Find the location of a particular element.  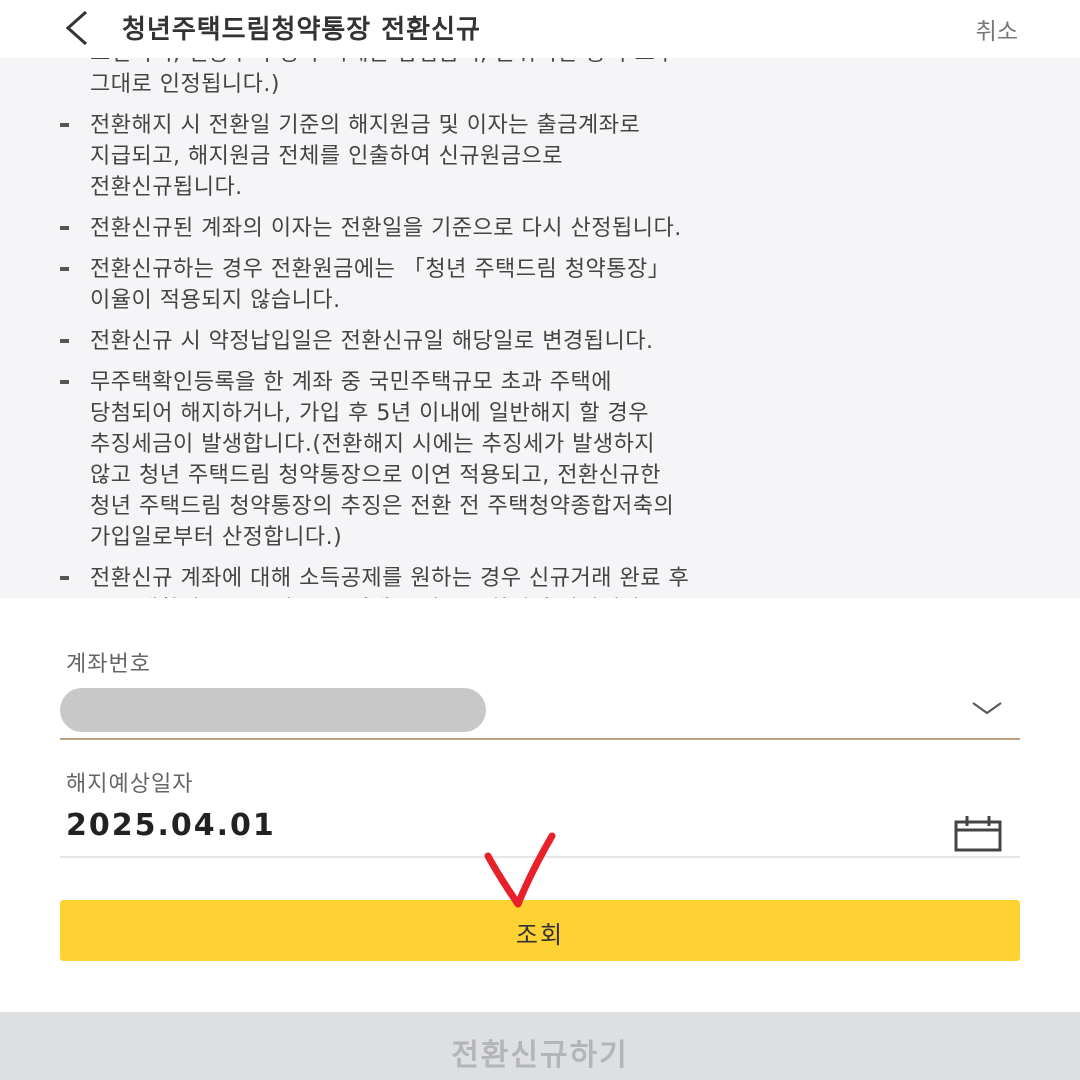

notice-text-line: '무주택확인(소득공제)등록'거래를 별도로 하시기 바랍니다. is located at coordinates (565, 596).